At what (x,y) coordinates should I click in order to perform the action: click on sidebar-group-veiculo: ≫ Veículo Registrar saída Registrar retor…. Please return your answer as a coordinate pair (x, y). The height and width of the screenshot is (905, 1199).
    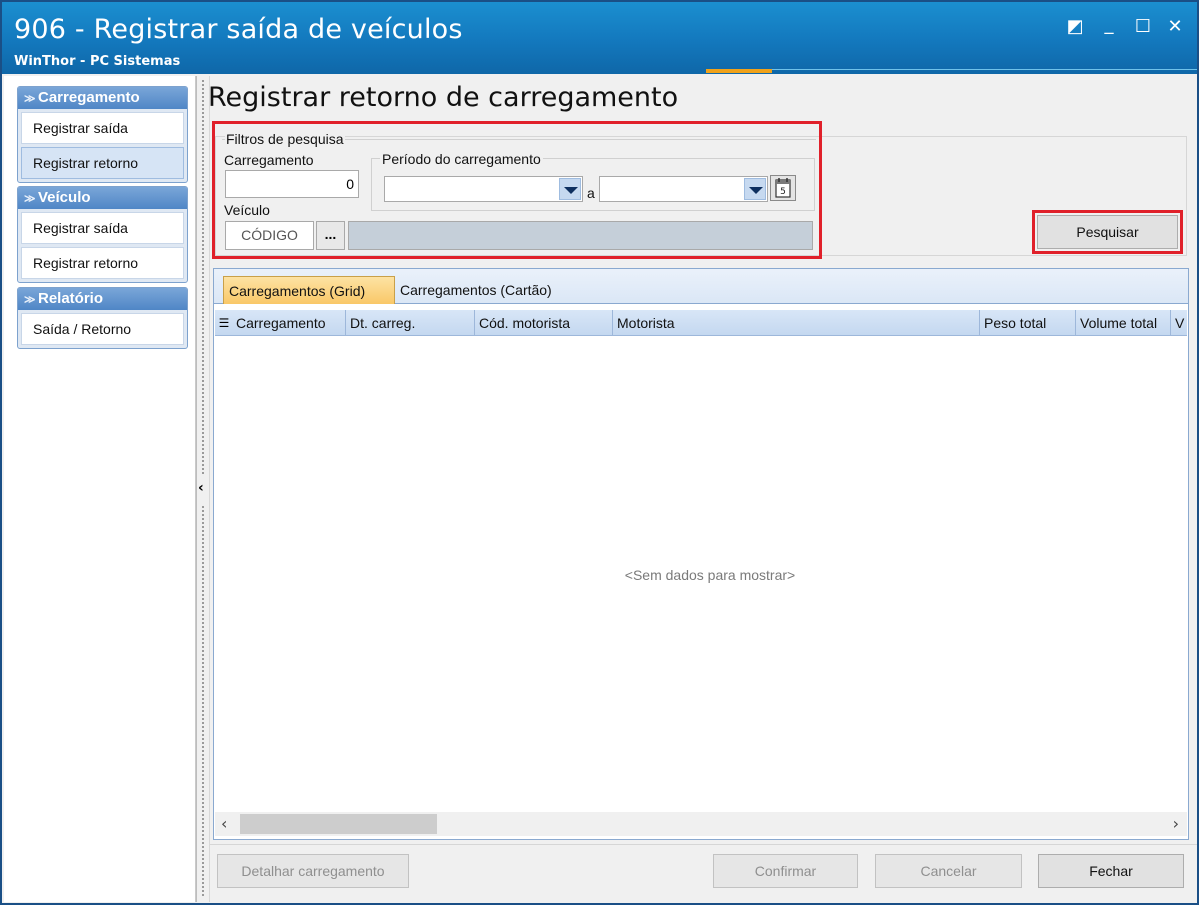
    Looking at the image, I should click on (102, 234).